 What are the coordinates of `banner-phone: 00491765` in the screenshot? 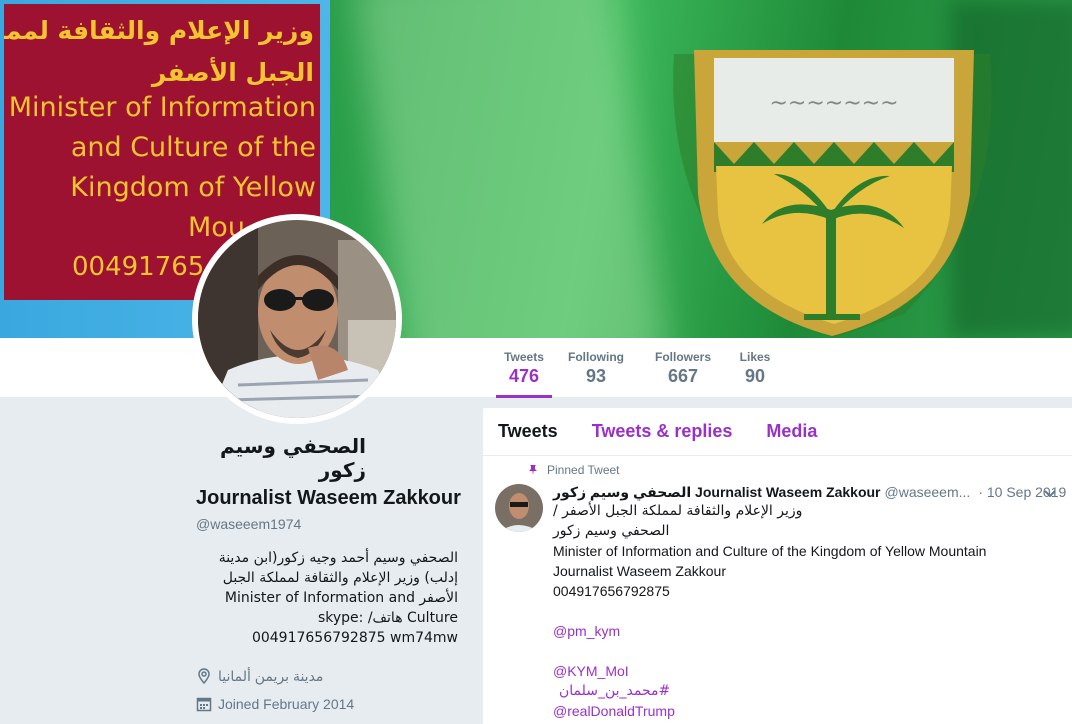 It's located at (138, 267).